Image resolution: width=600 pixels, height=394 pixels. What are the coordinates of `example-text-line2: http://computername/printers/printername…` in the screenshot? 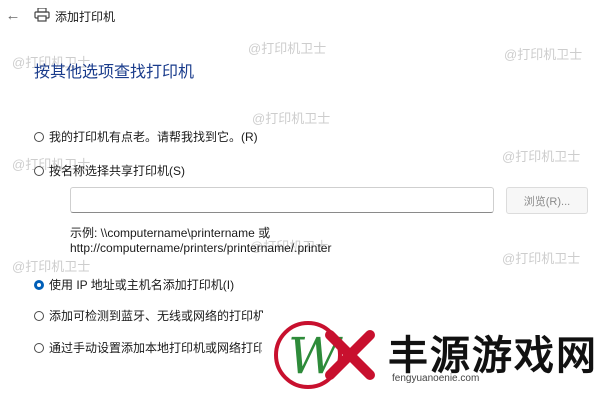 It's located at (201, 248).